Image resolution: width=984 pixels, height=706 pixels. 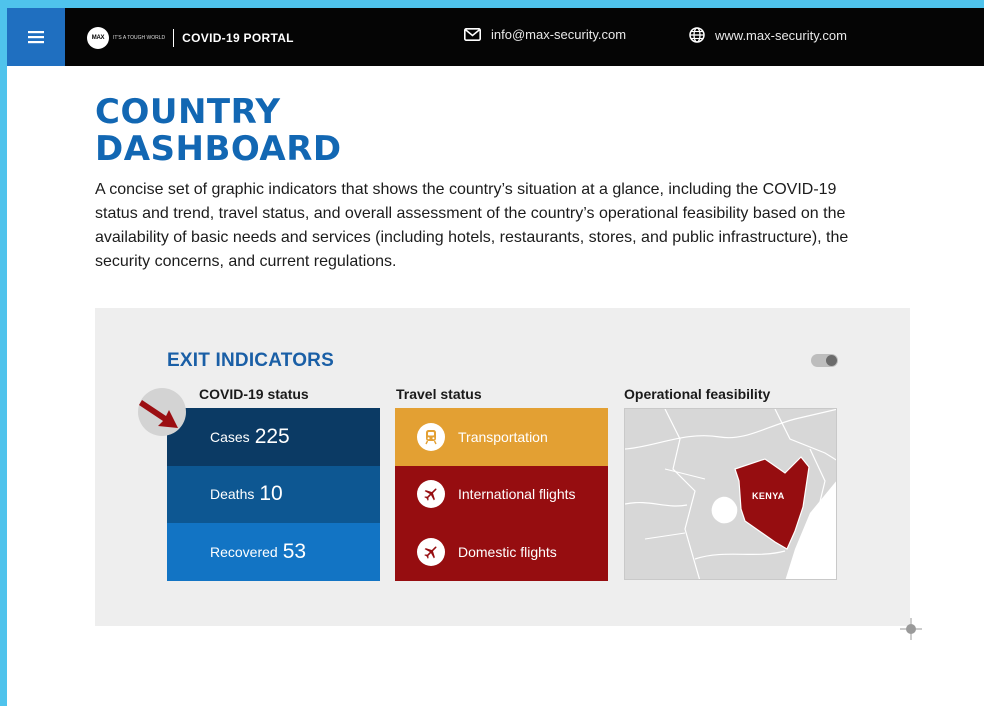 I want to click on panel-toggle-switch, so click(x=824, y=360).